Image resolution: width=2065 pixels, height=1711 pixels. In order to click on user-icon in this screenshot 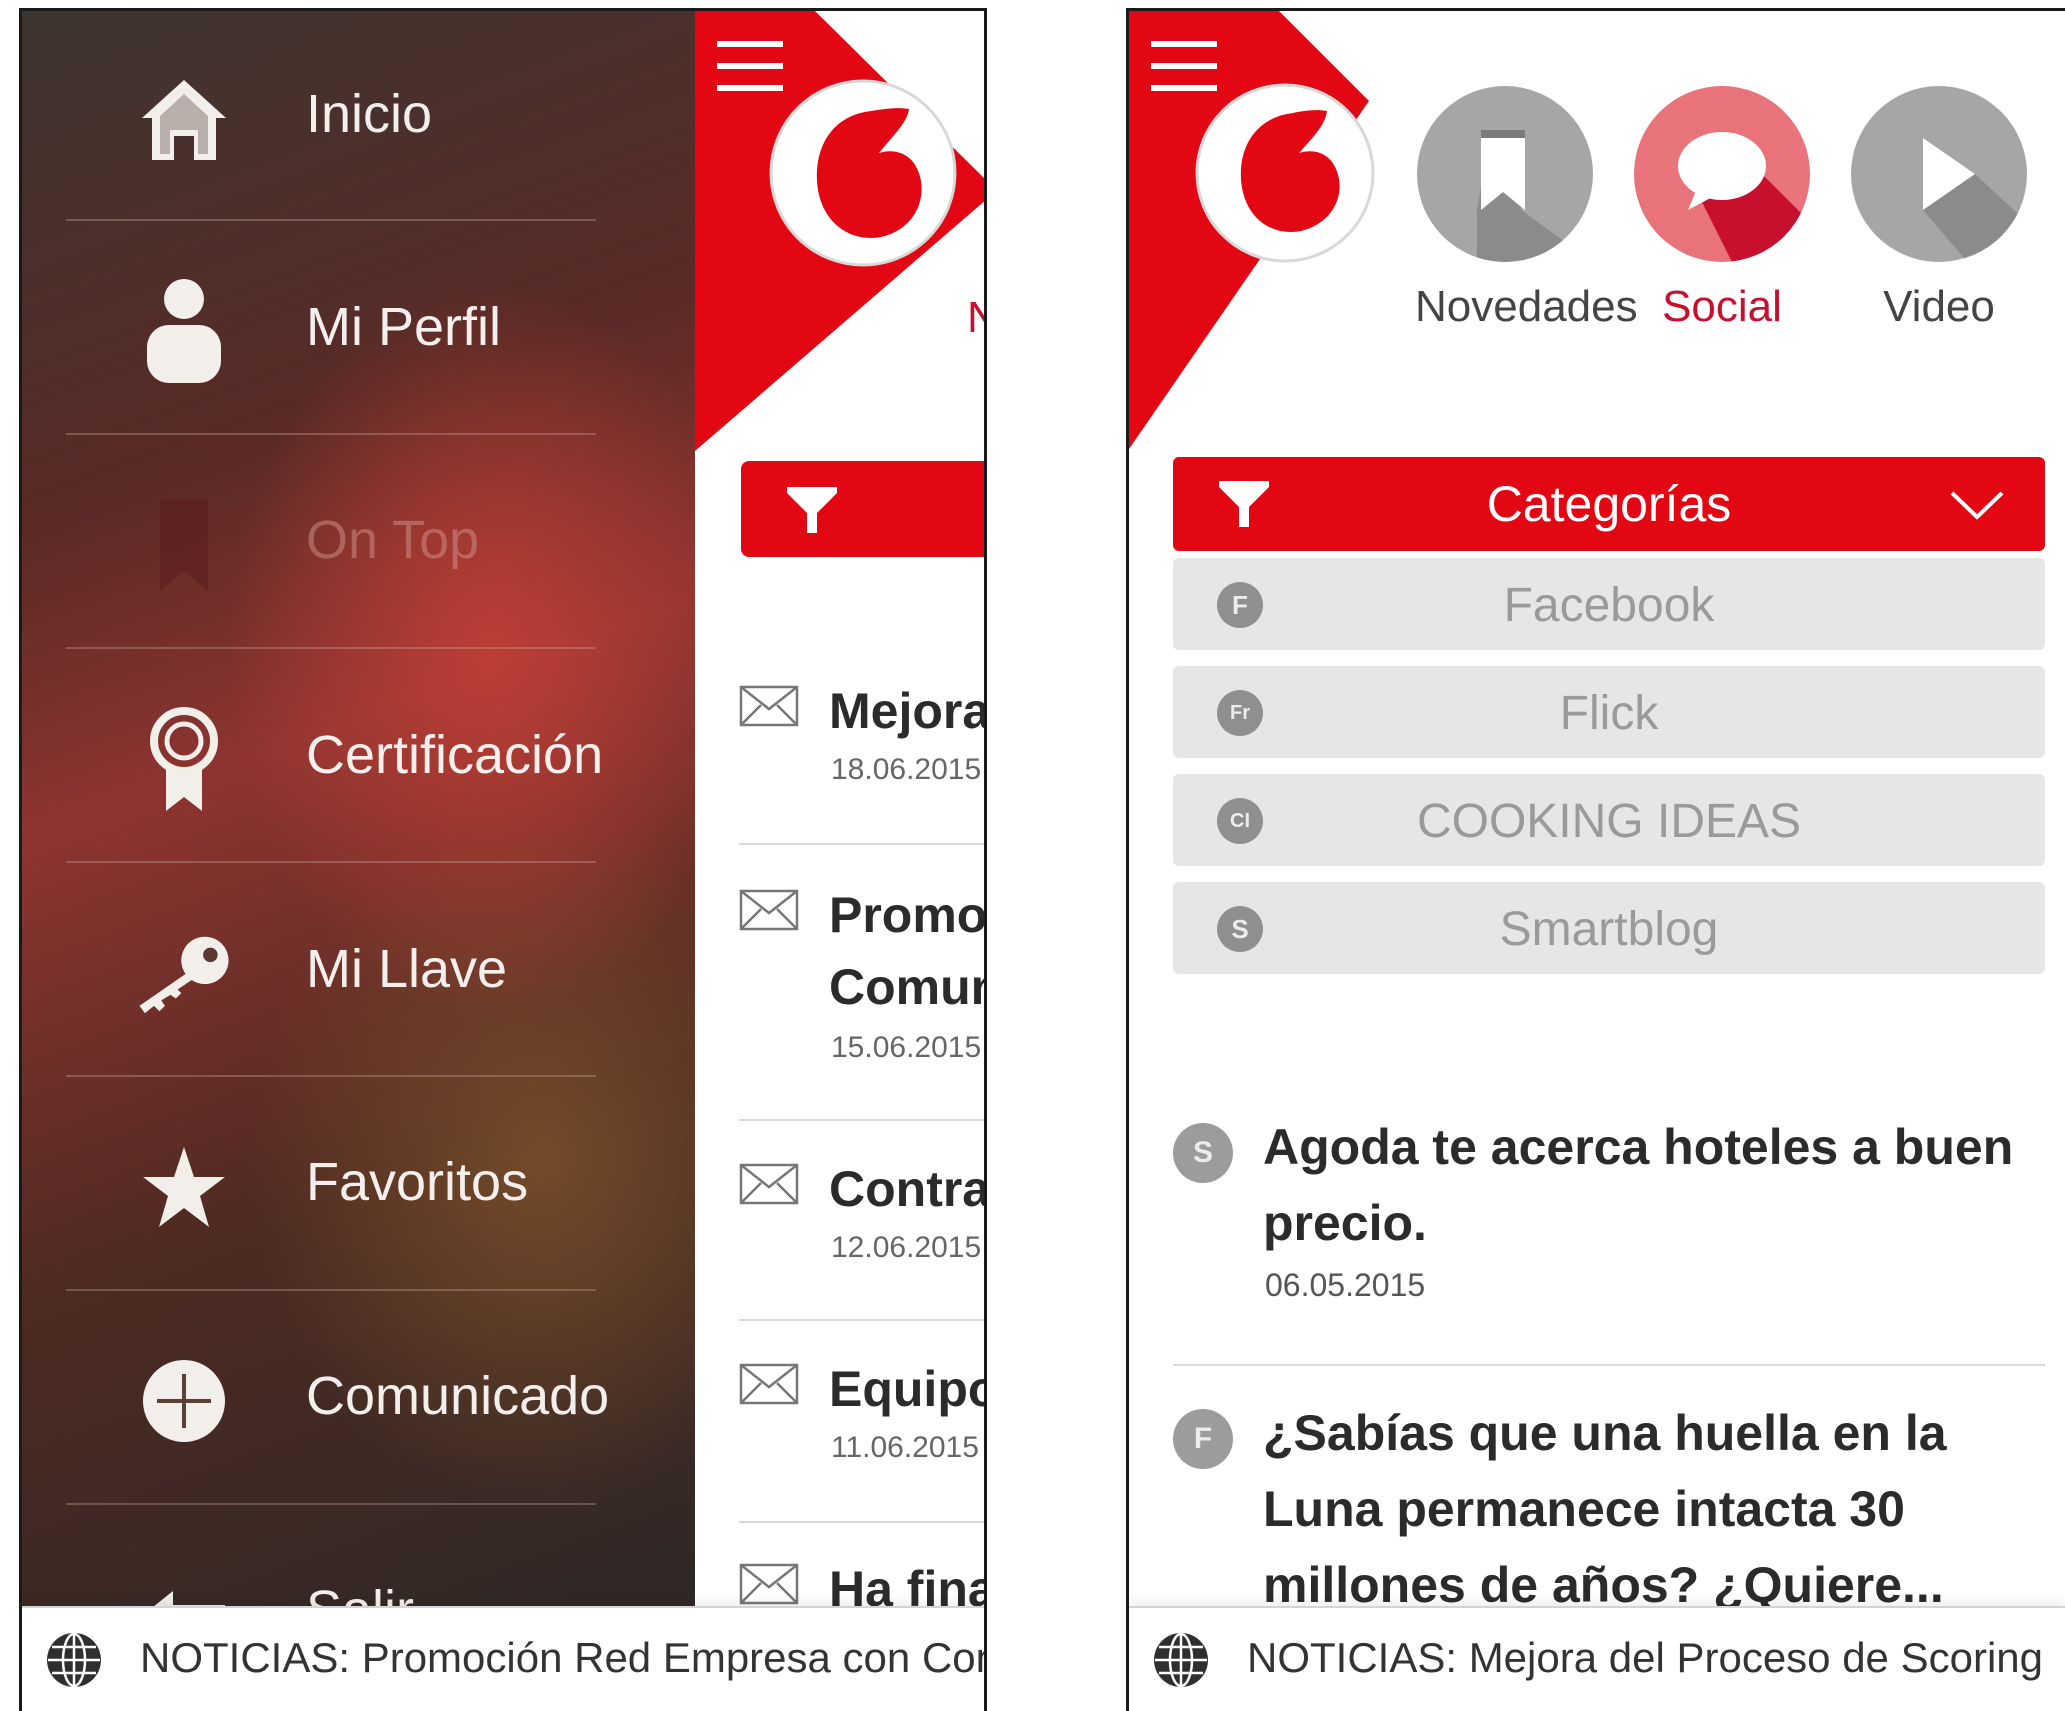, I will do `click(184, 331)`.